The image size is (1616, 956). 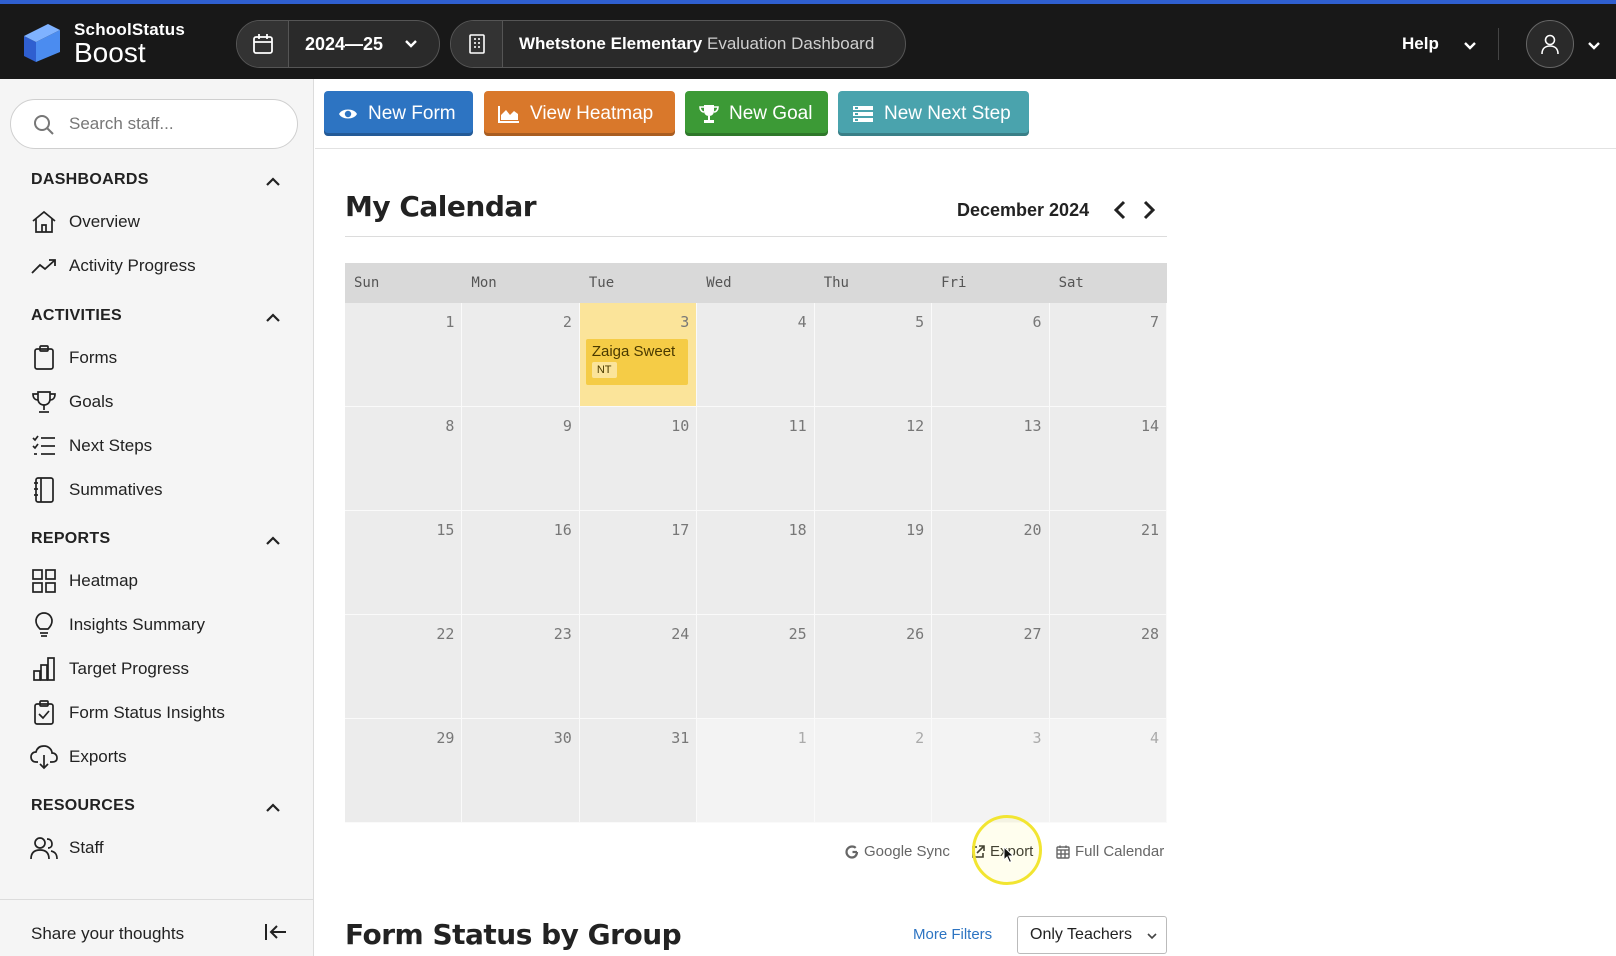 I want to click on sidebar-item-forms: Forms, so click(x=73, y=358).